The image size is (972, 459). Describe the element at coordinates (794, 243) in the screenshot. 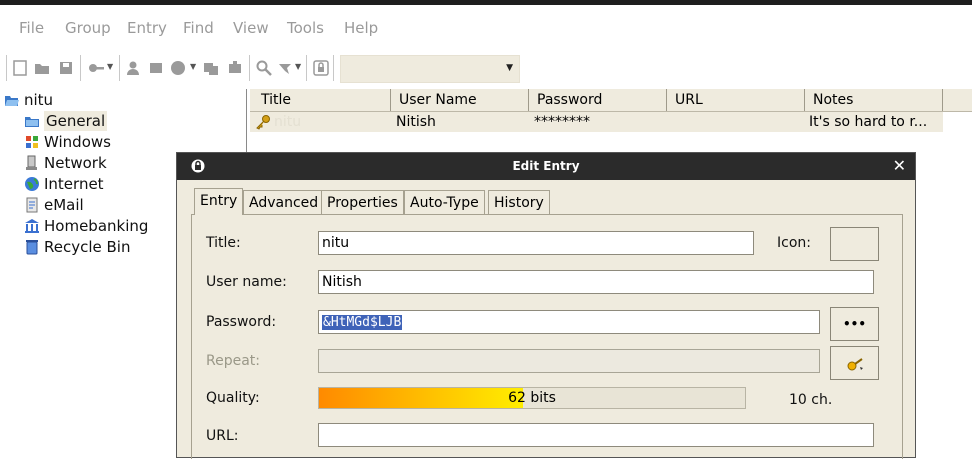

I see `icon-label: Icon:` at that location.